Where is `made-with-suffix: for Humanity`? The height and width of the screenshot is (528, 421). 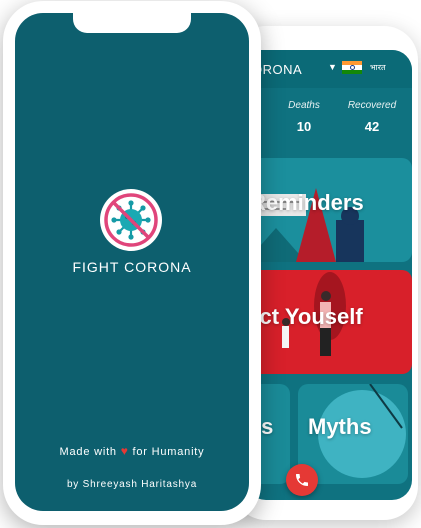
made-with-suffix: for Humanity is located at coordinates (168, 452).